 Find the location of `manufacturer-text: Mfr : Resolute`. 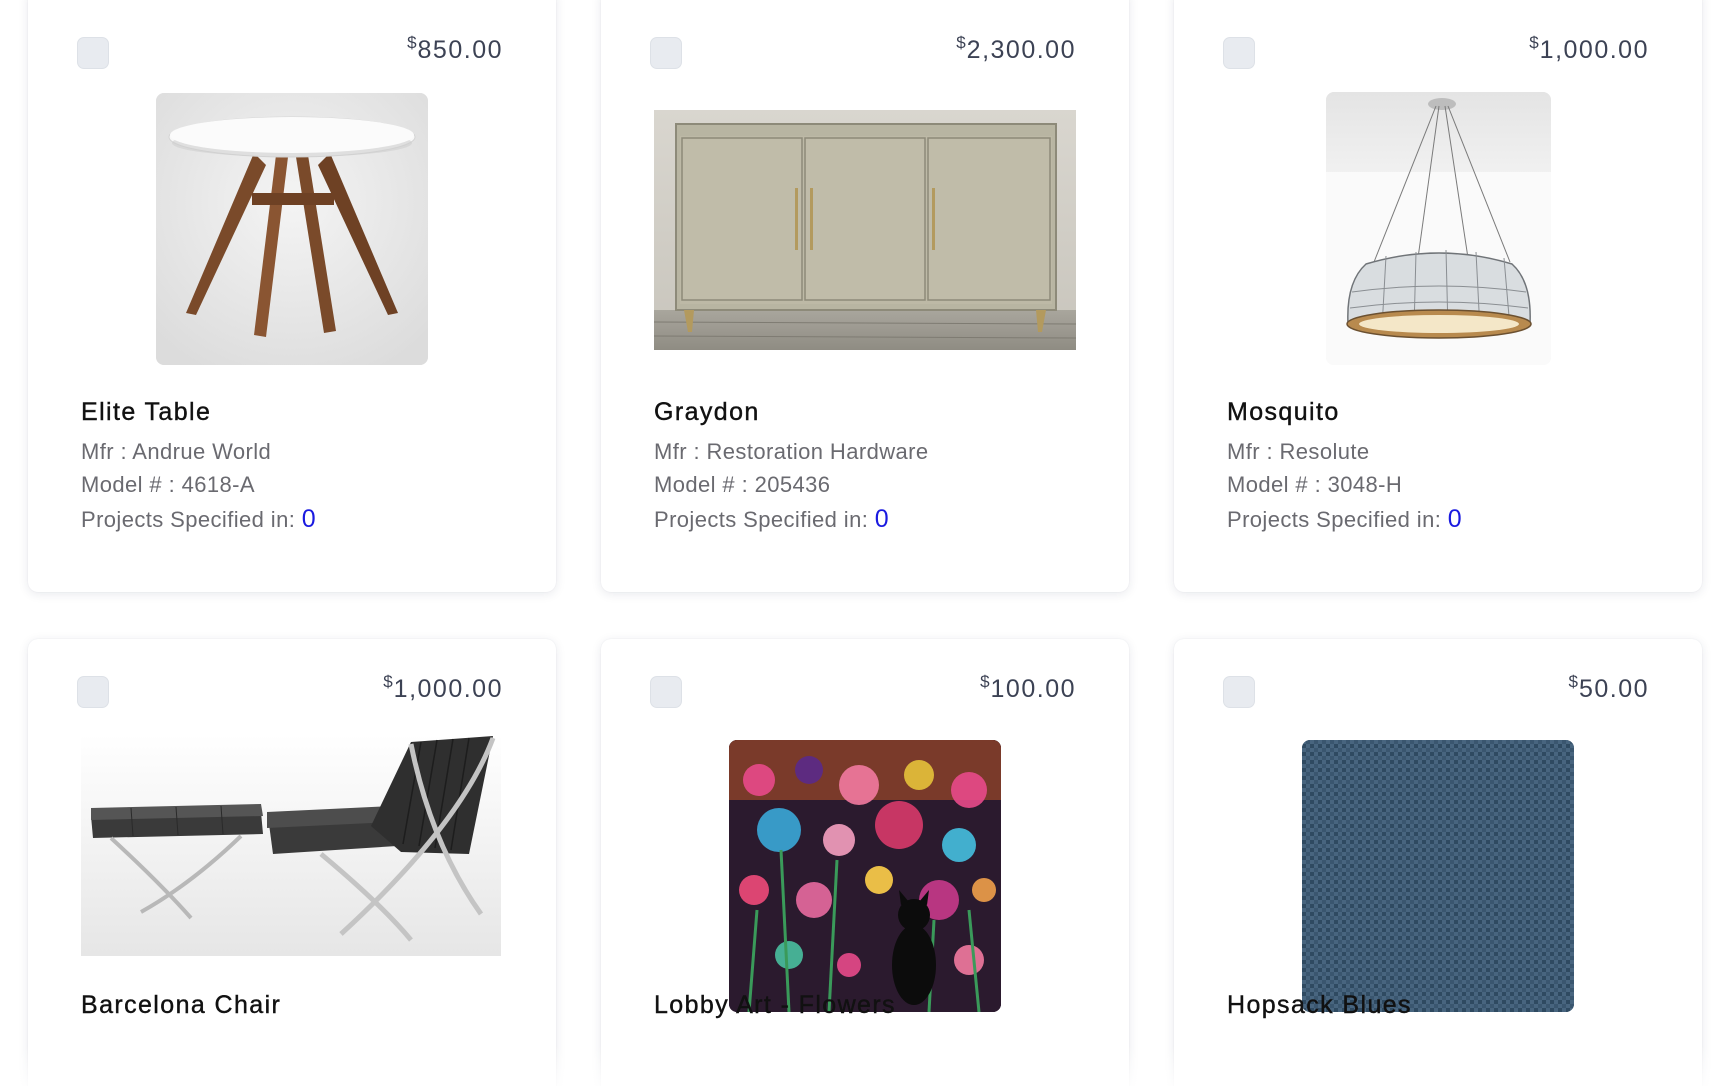

manufacturer-text: Mfr : Resolute is located at coordinates (1298, 451).